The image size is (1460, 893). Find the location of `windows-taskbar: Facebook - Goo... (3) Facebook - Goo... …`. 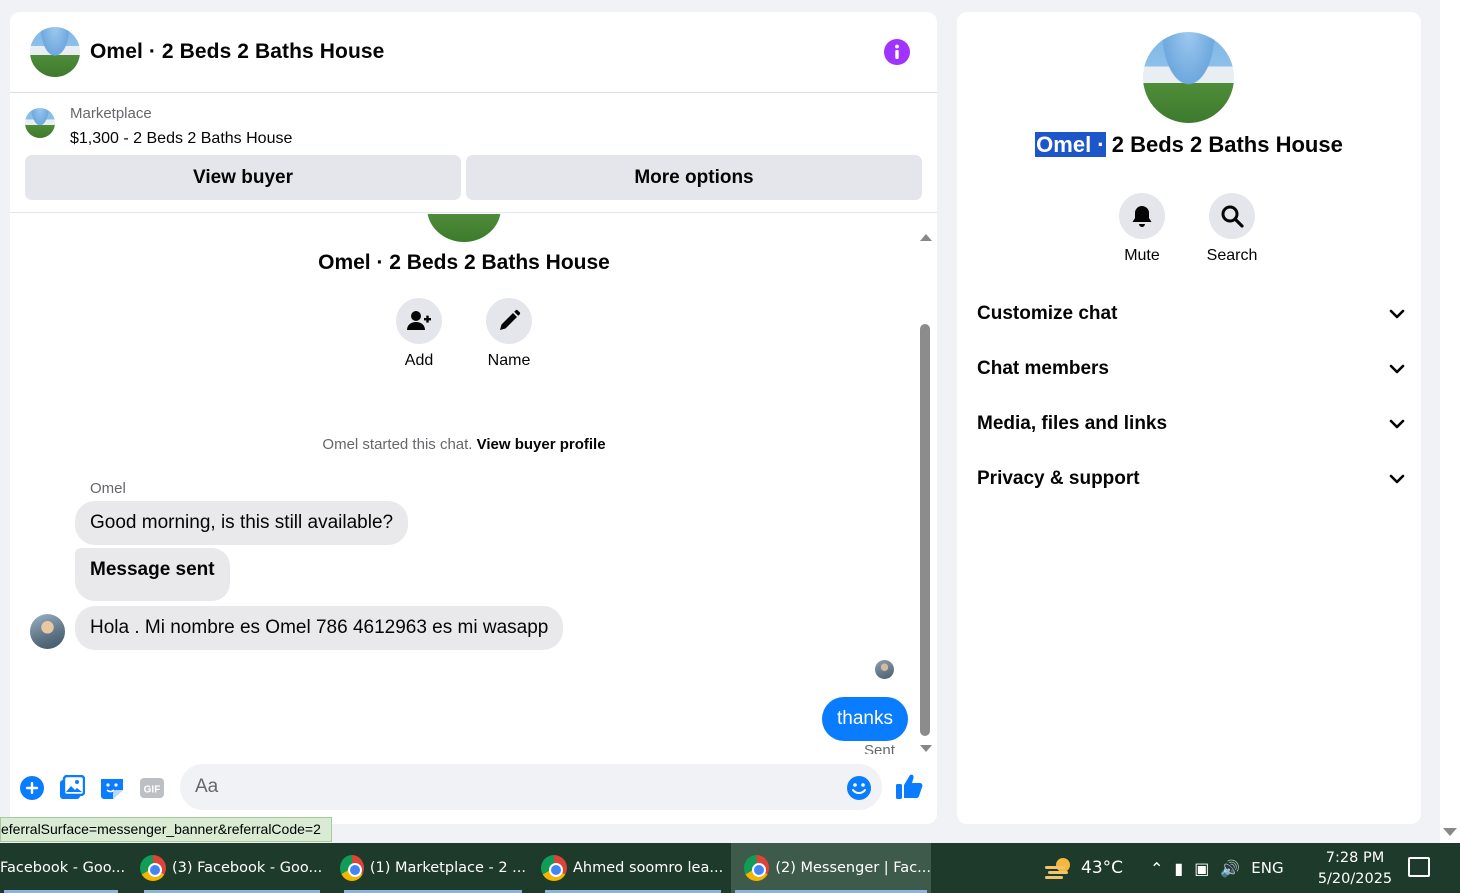

windows-taskbar: Facebook - Goo... (3) Facebook - Goo... … is located at coordinates (730, 868).